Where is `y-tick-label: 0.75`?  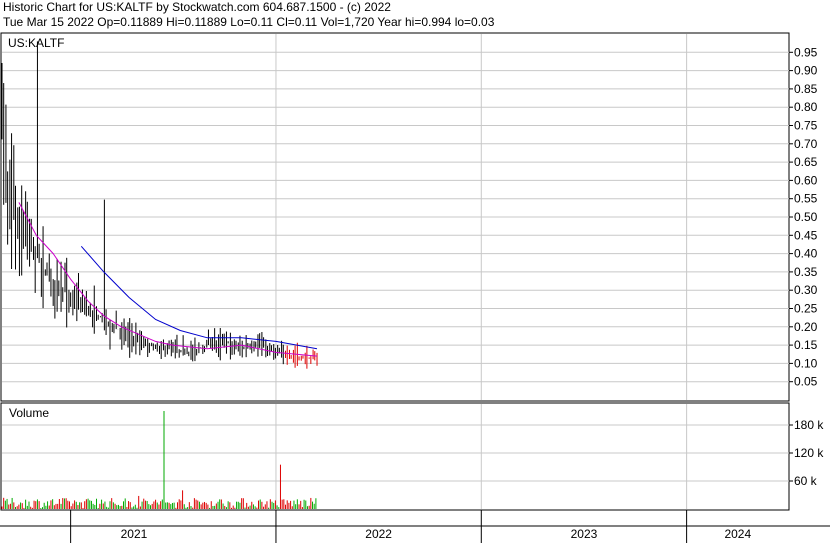
y-tick-label: 0.75 is located at coordinates (806, 126).